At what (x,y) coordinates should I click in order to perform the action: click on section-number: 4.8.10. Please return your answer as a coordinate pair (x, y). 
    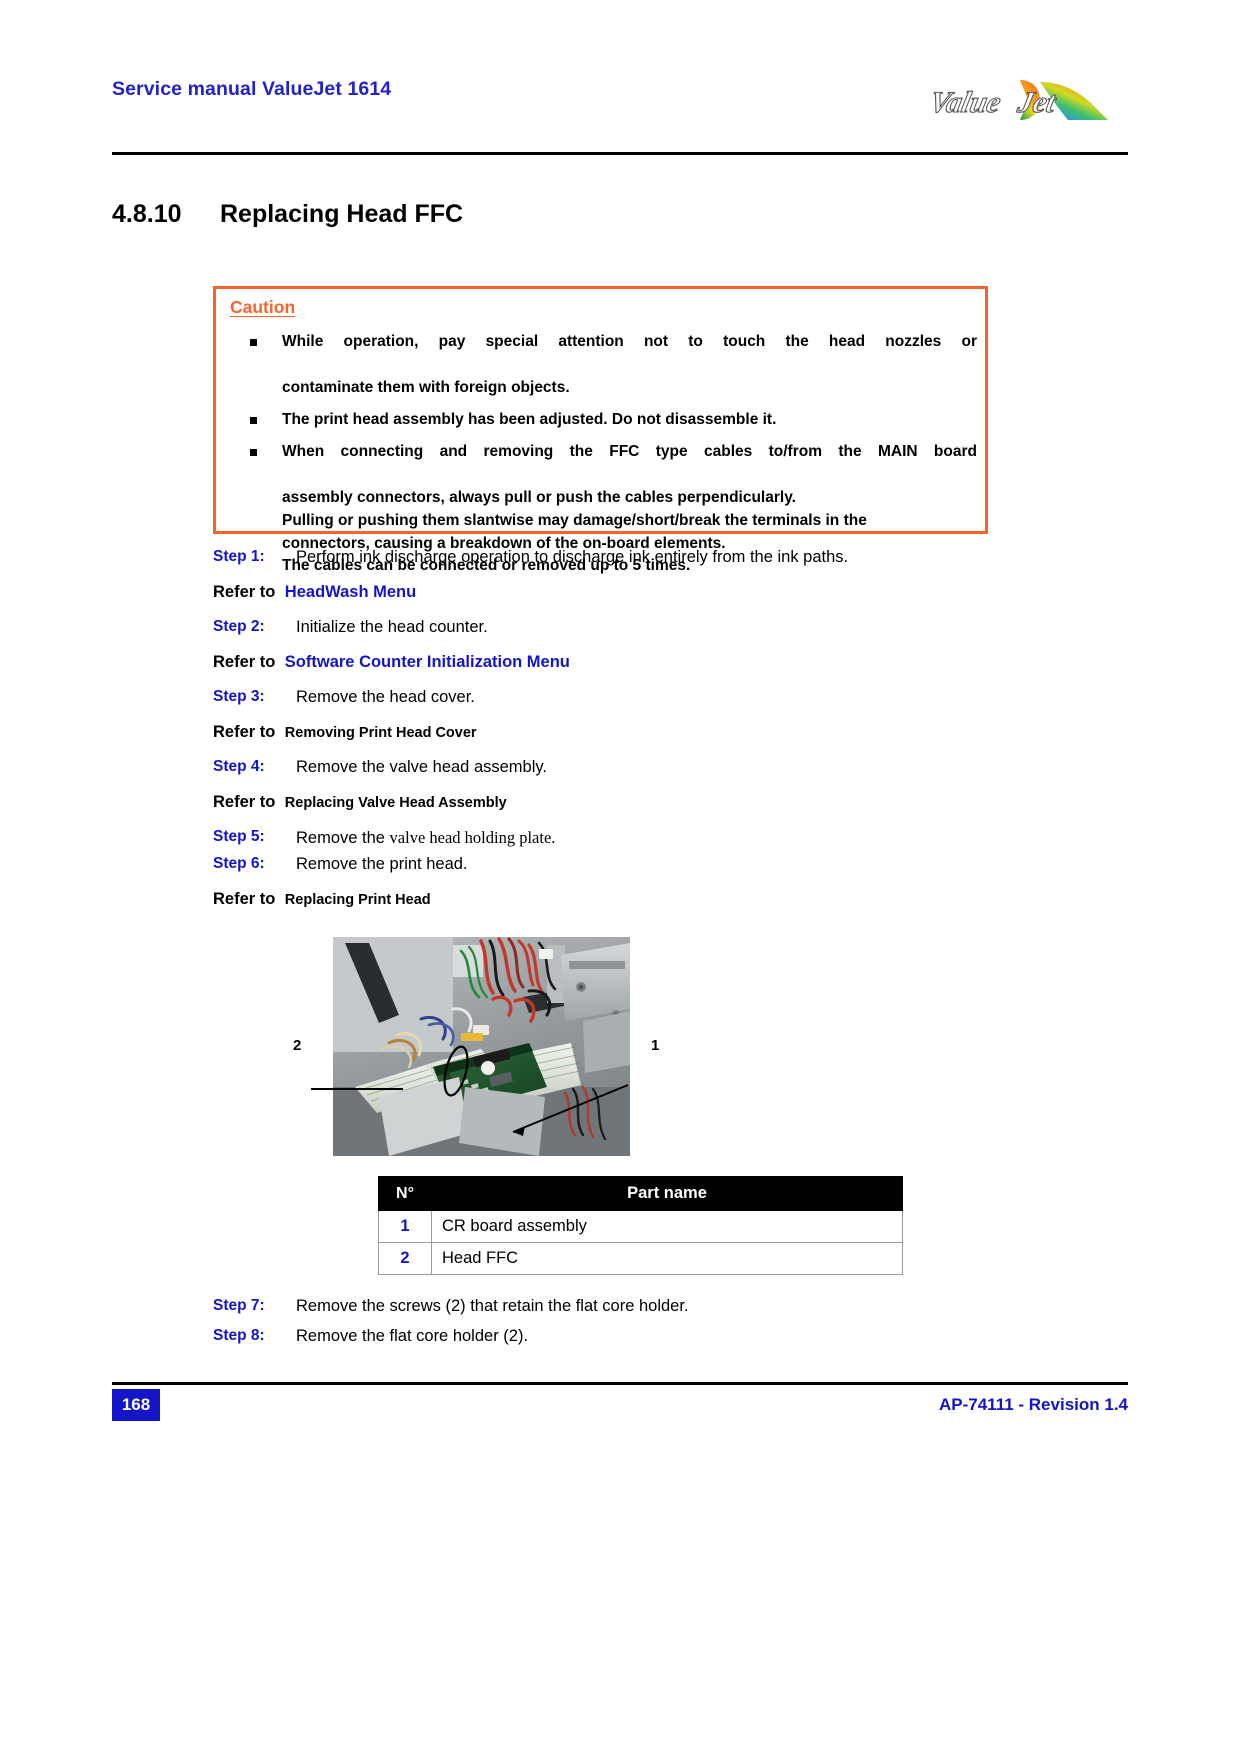
    Looking at the image, I should click on (147, 214).